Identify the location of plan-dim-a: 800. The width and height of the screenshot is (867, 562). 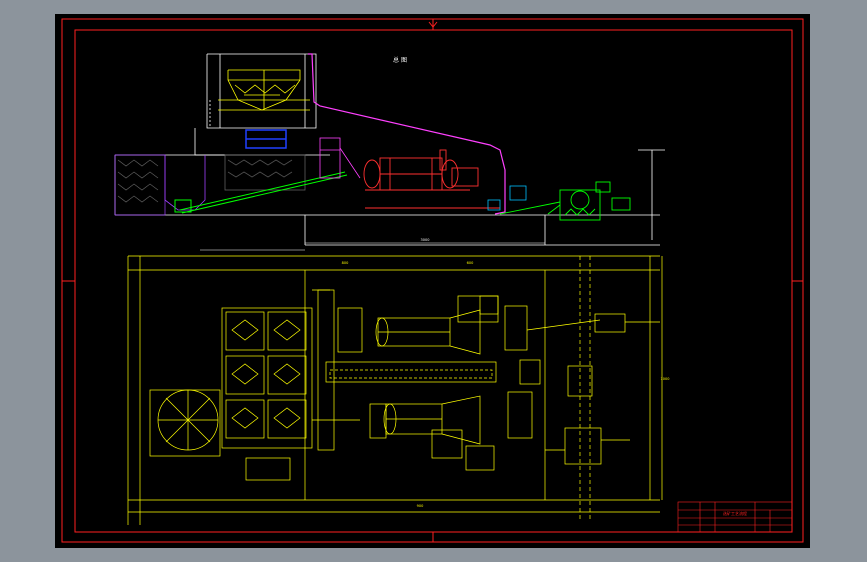
(345, 263).